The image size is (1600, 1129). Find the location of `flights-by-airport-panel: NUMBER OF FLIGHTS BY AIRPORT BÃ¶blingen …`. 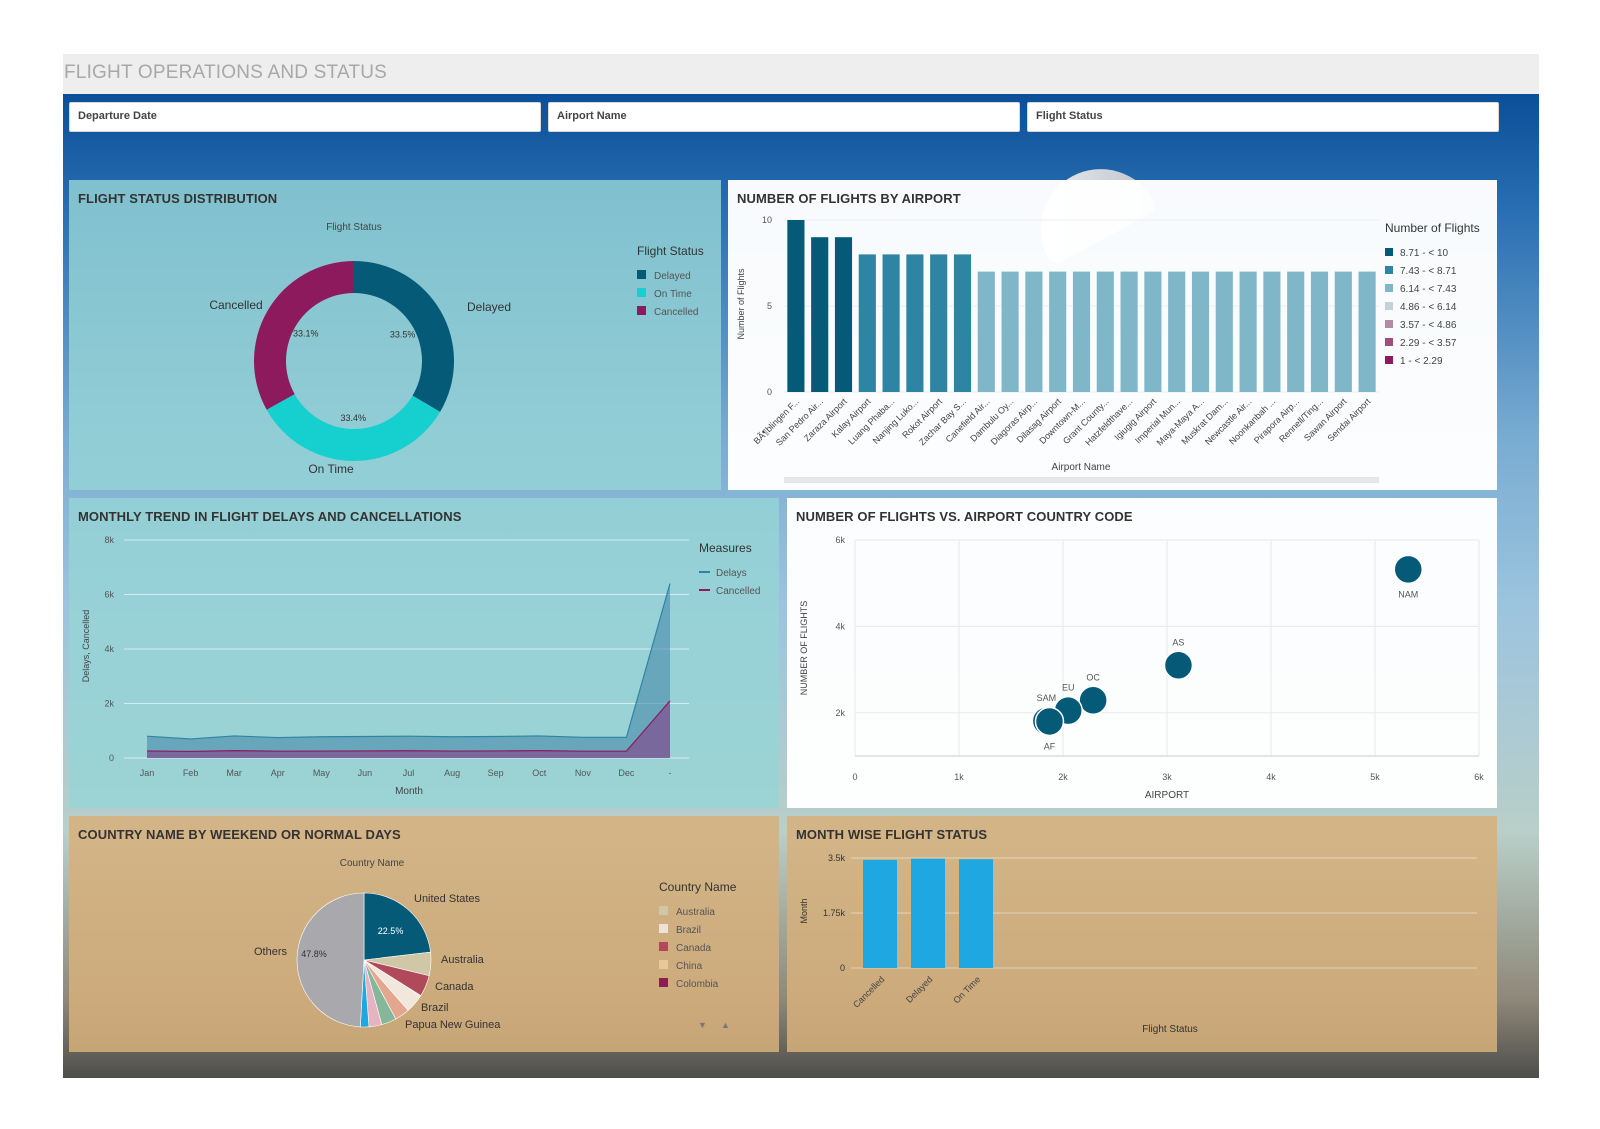

flights-by-airport-panel: NUMBER OF FLIGHTS BY AIRPORT BÃ¶blingen … is located at coordinates (1112, 335).